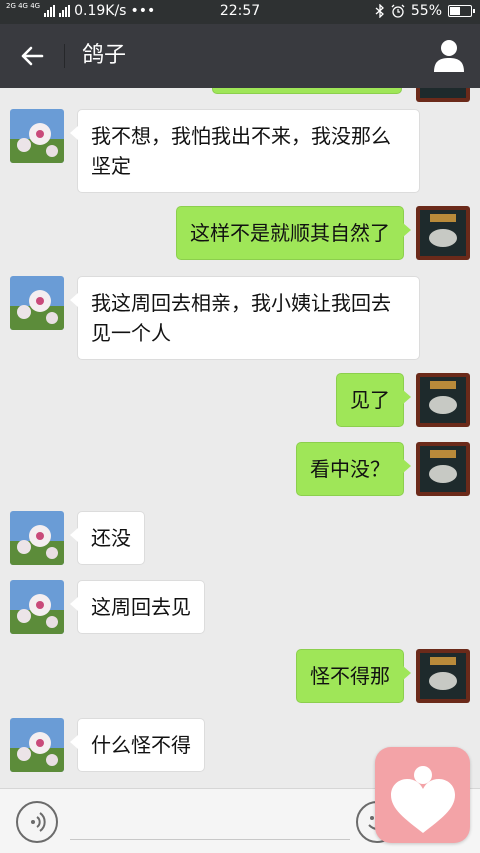 This screenshot has width=480, height=853. What do you see at coordinates (245, 318) in the screenshot?
I see `message-bubble-incoming: 我这周回去相亲，我小姨让我回去见一个人` at bounding box center [245, 318].